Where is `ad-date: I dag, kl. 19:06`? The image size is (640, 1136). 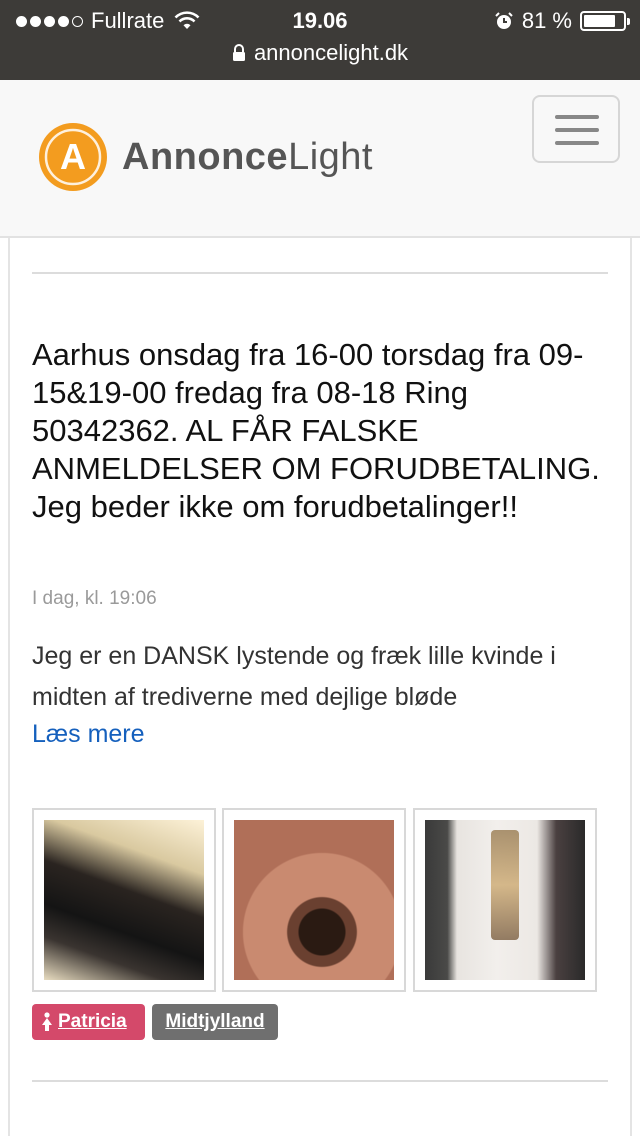 ad-date: I dag, kl. 19:06 is located at coordinates (94, 598).